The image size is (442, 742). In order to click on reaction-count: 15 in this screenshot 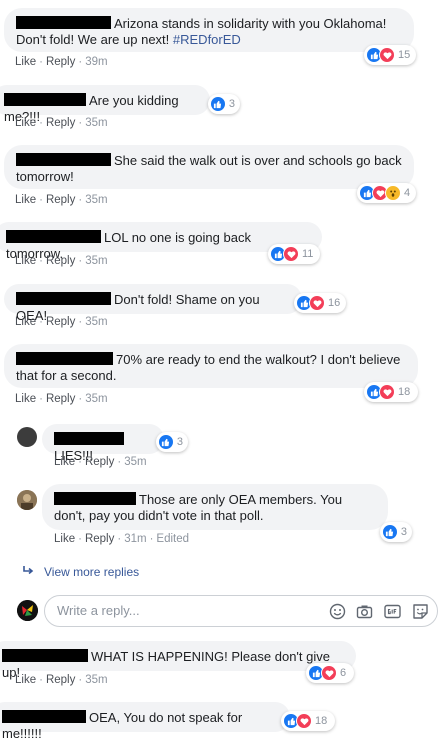, I will do `click(404, 55)`.